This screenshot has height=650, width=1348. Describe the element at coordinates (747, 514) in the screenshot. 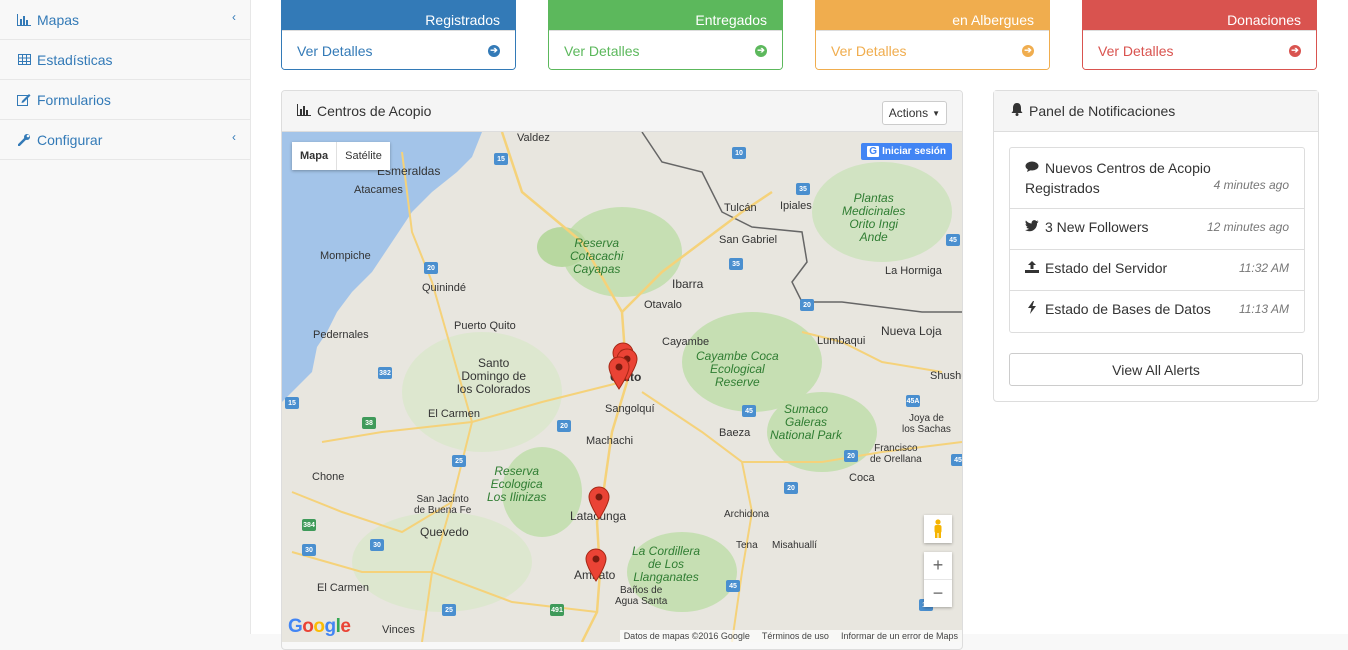

I see `map-label: Archidona` at that location.